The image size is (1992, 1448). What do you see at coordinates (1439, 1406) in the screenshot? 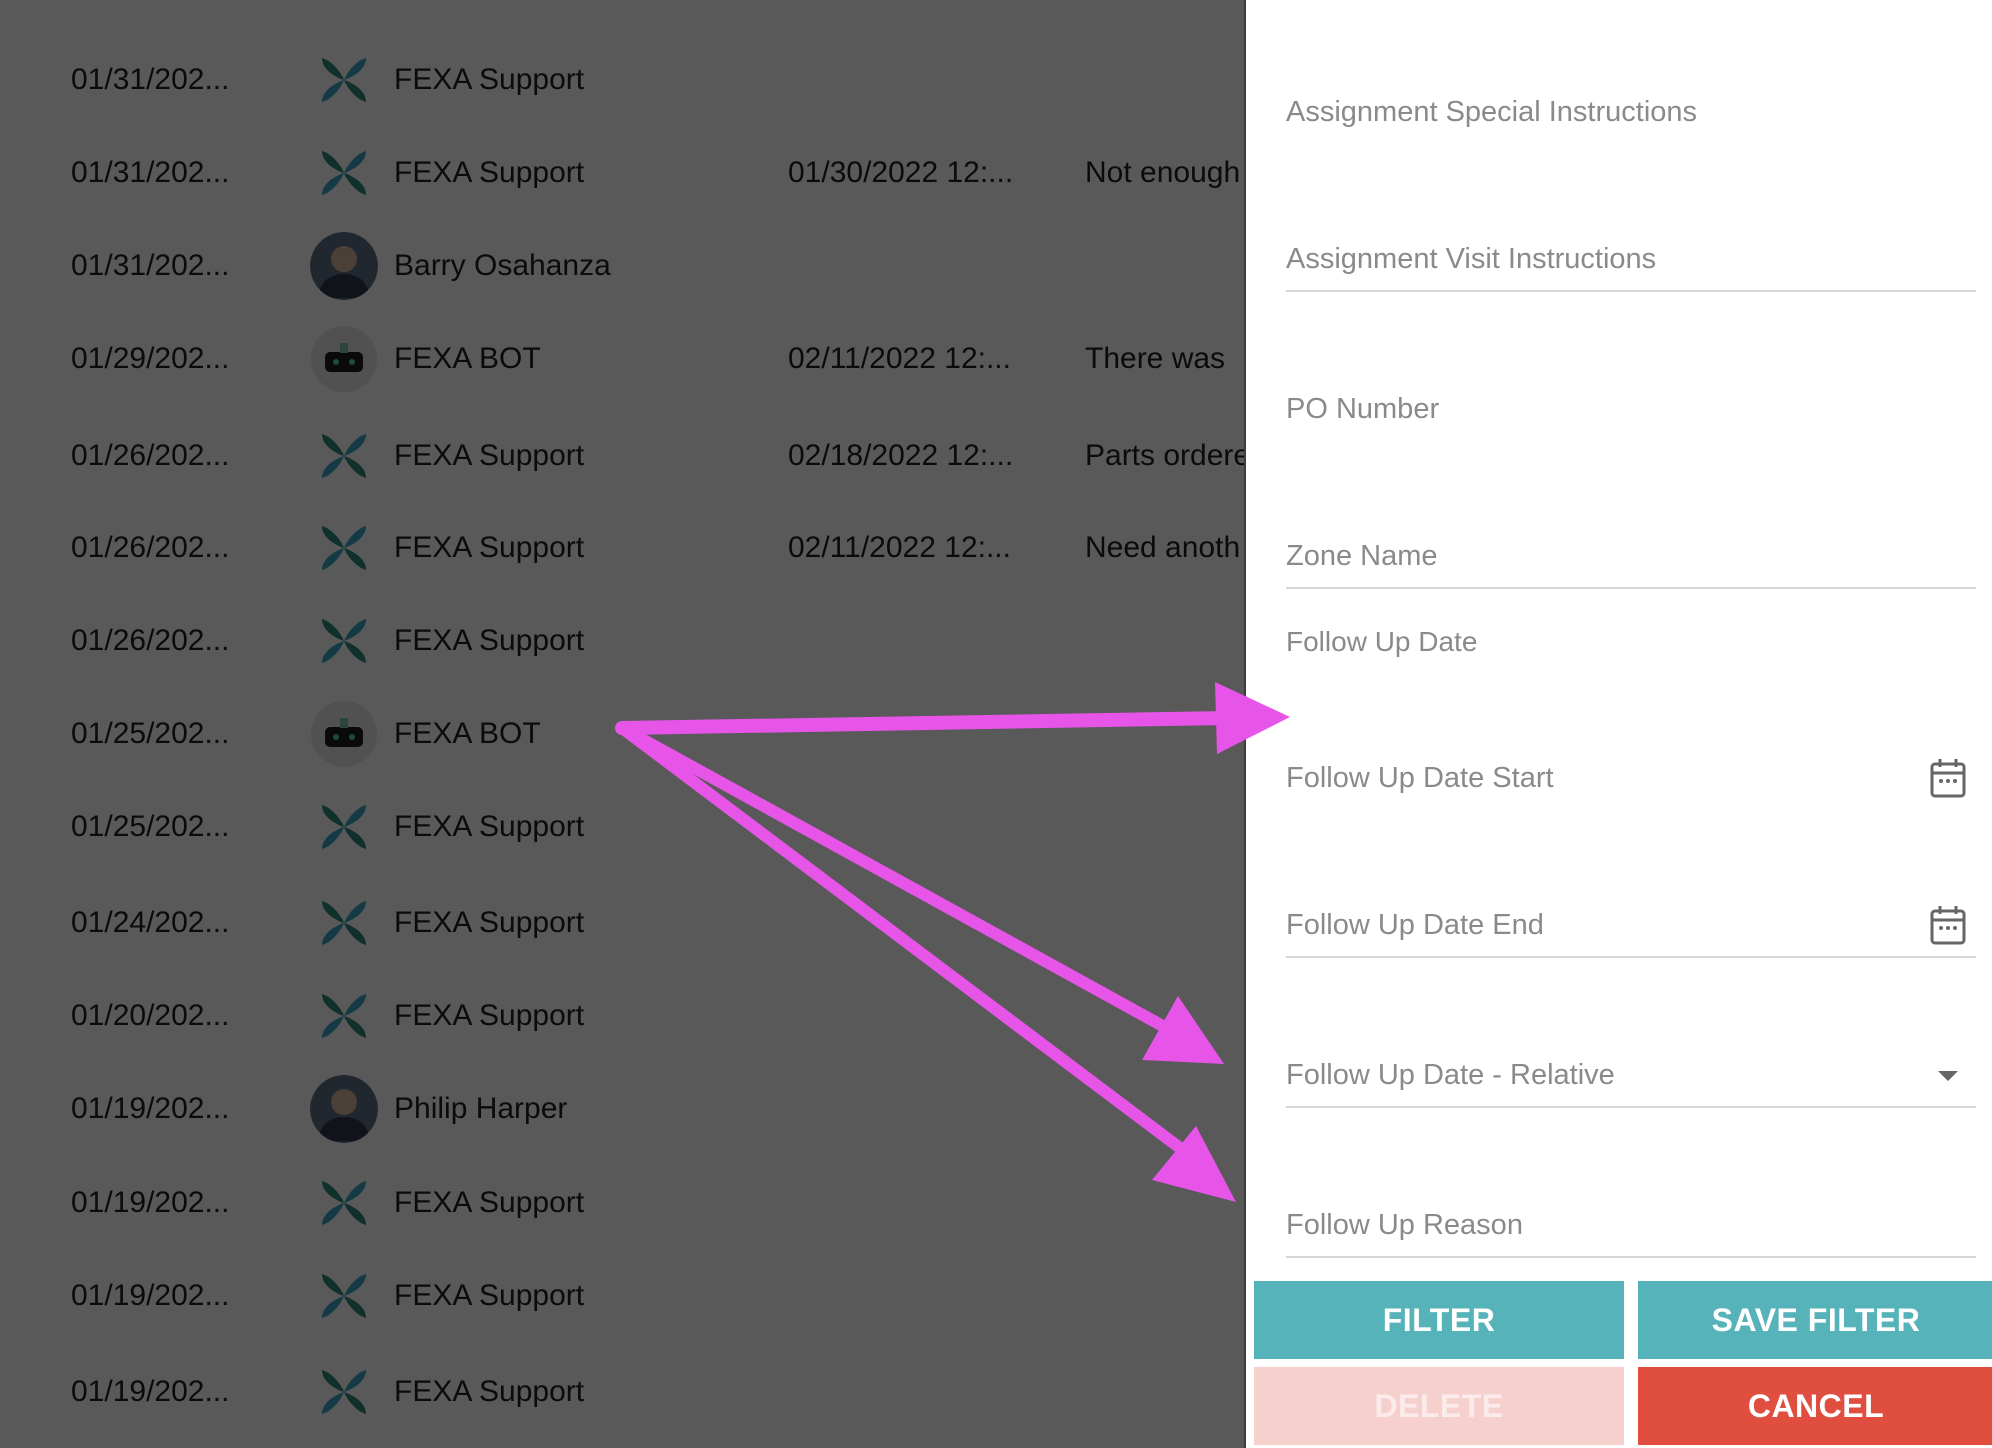
I see `delete-button: DELETE` at bounding box center [1439, 1406].